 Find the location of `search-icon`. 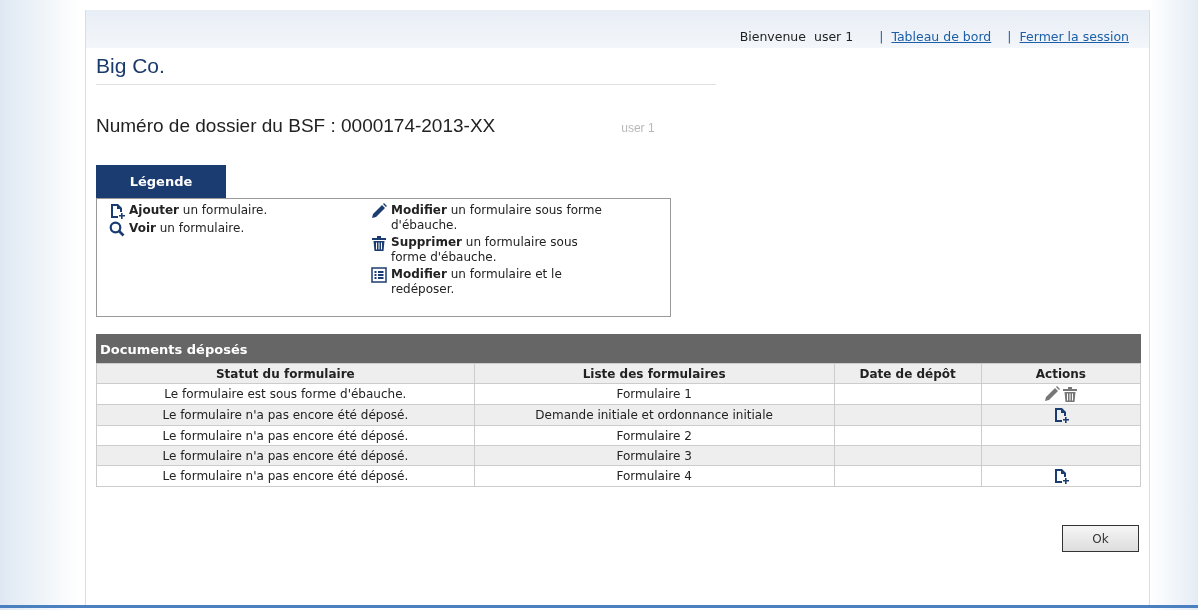

search-icon is located at coordinates (117, 229).